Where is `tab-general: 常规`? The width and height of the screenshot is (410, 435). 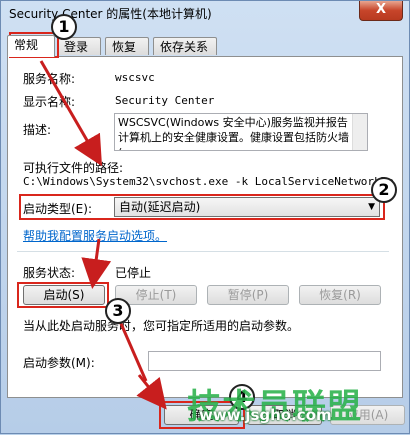 tab-general: 常规 is located at coordinates (31, 46).